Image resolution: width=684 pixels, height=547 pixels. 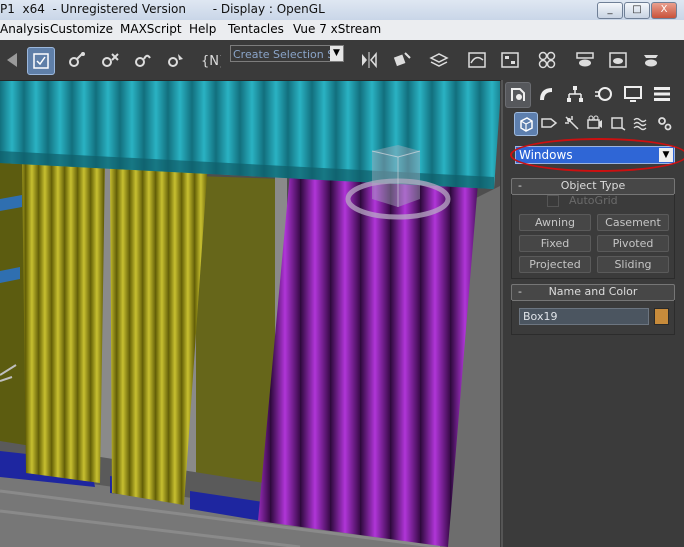 I want to click on material-editor-button, so click(x=547, y=60).